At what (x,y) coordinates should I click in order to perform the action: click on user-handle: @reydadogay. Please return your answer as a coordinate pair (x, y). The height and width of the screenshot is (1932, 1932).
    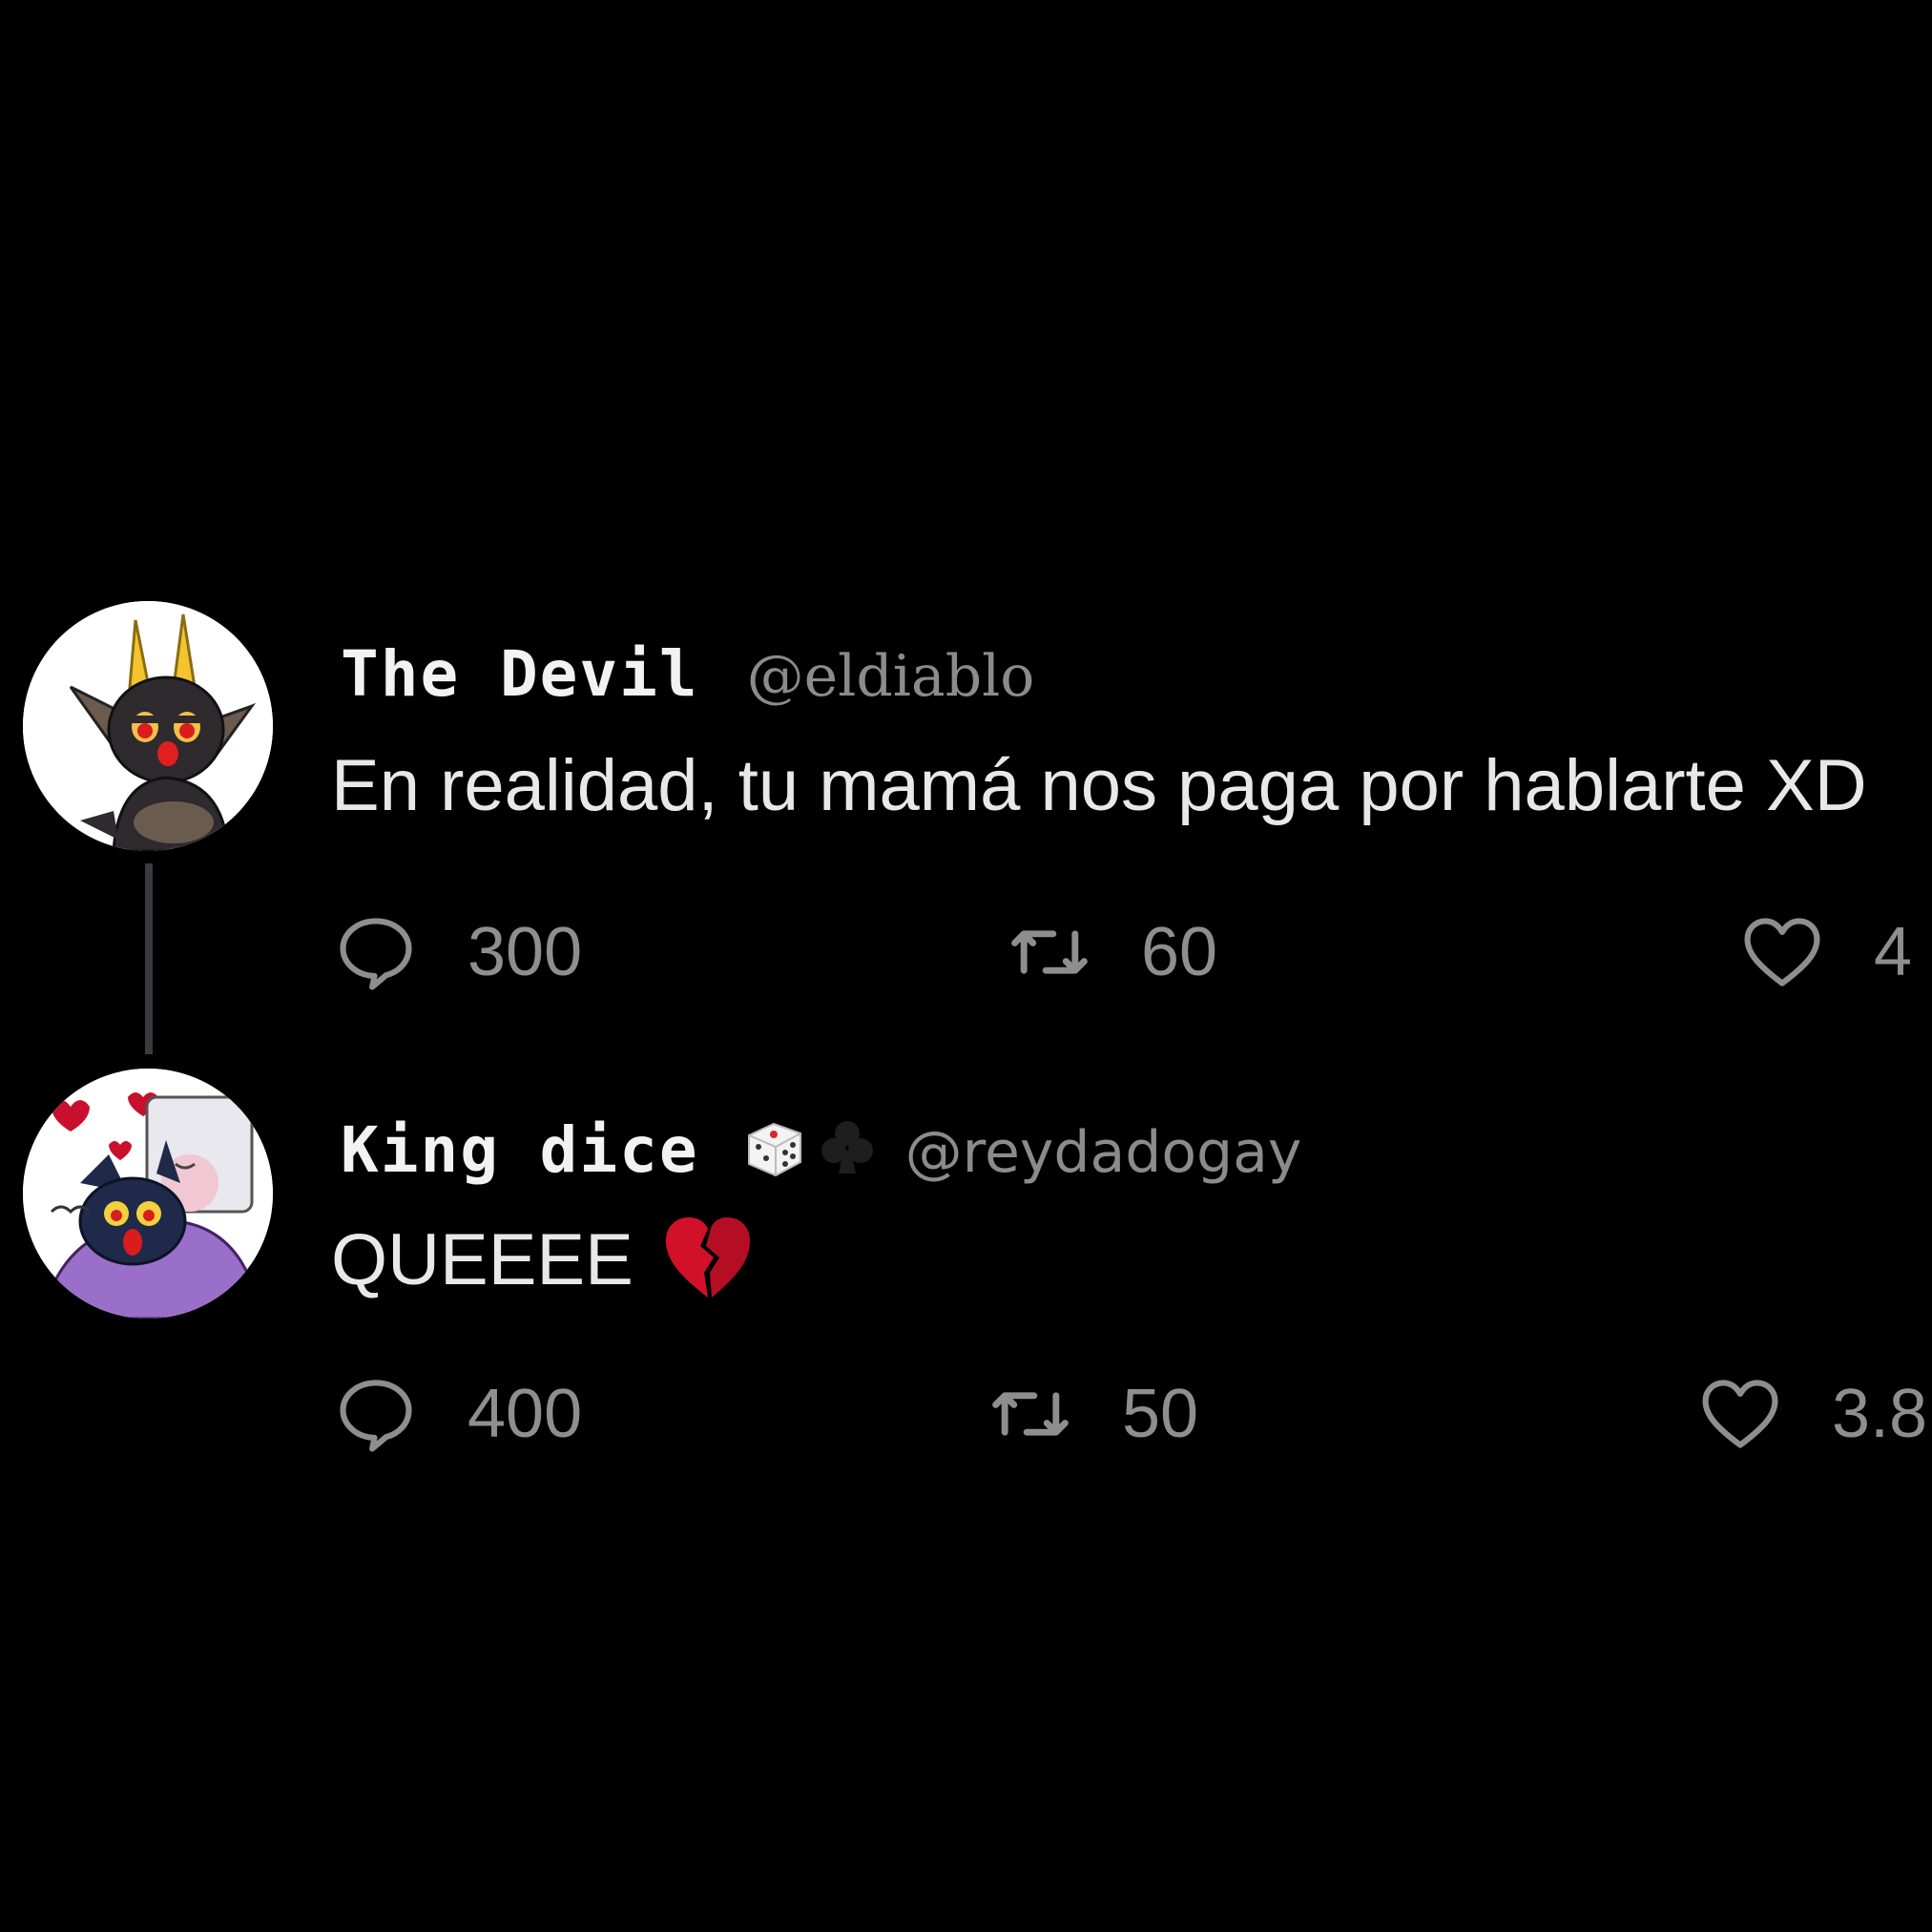
    Looking at the image, I should click on (1103, 1152).